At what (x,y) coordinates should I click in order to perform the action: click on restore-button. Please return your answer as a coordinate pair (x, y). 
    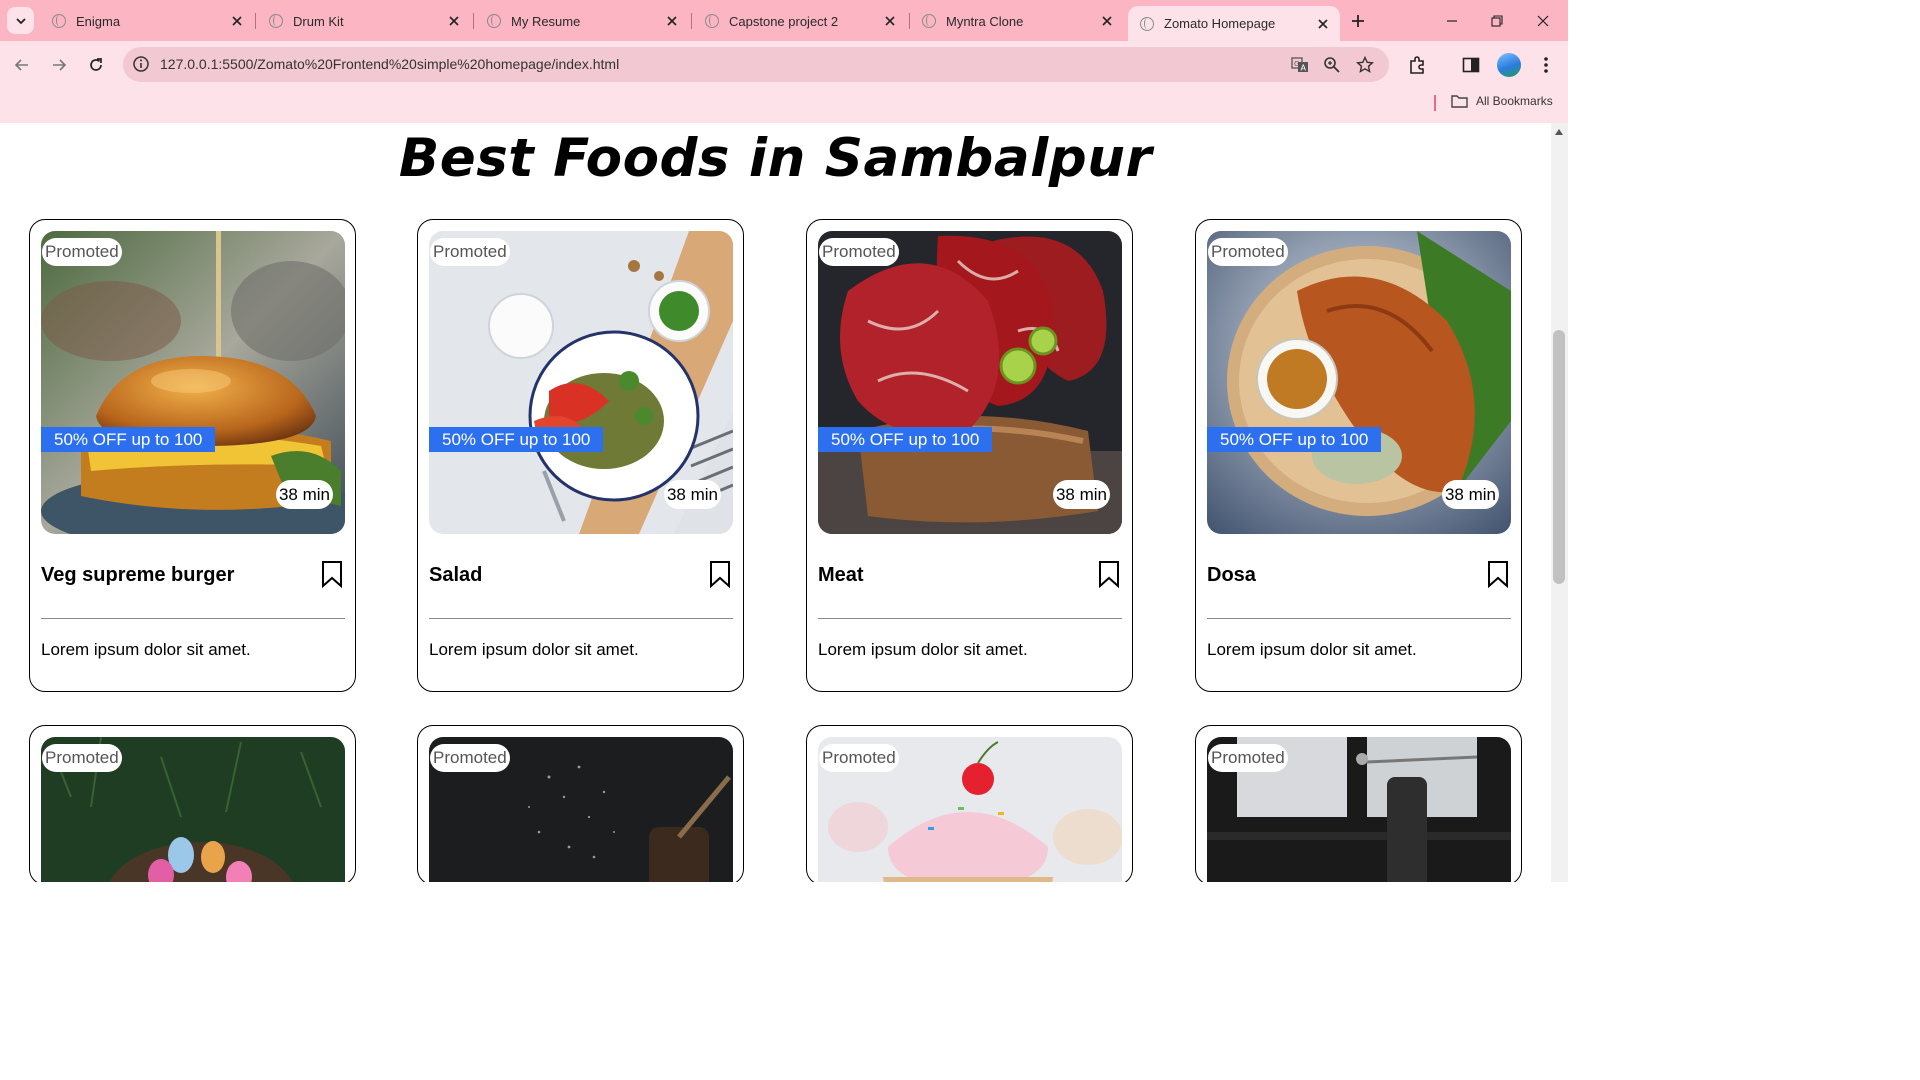
    Looking at the image, I should click on (1497, 21).